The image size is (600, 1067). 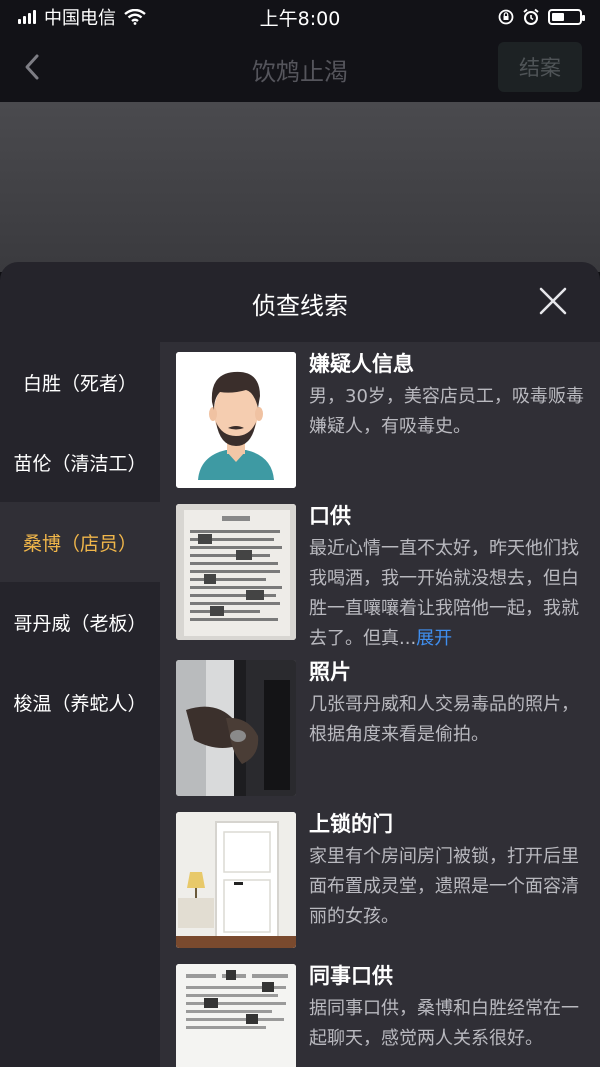 I want to click on sheet-title: 侦查线索, so click(x=300, y=306).